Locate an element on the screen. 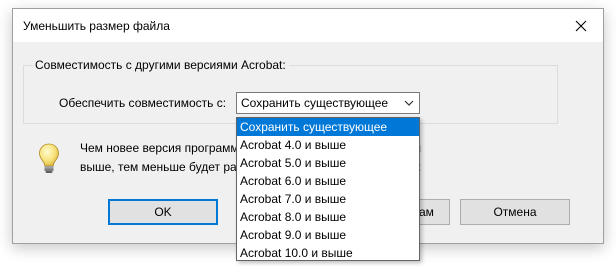  title-bar: Уменьшить размер файла is located at coordinates (308, 25).